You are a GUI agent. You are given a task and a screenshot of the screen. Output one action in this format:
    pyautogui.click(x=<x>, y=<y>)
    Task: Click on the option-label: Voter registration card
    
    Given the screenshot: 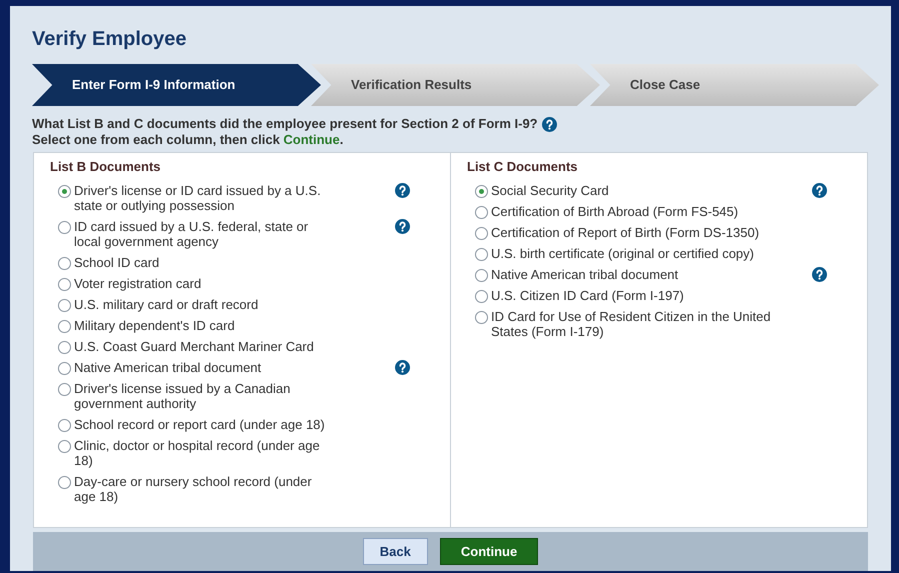 What is the action you would take?
    pyautogui.click(x=138, y=283)
    